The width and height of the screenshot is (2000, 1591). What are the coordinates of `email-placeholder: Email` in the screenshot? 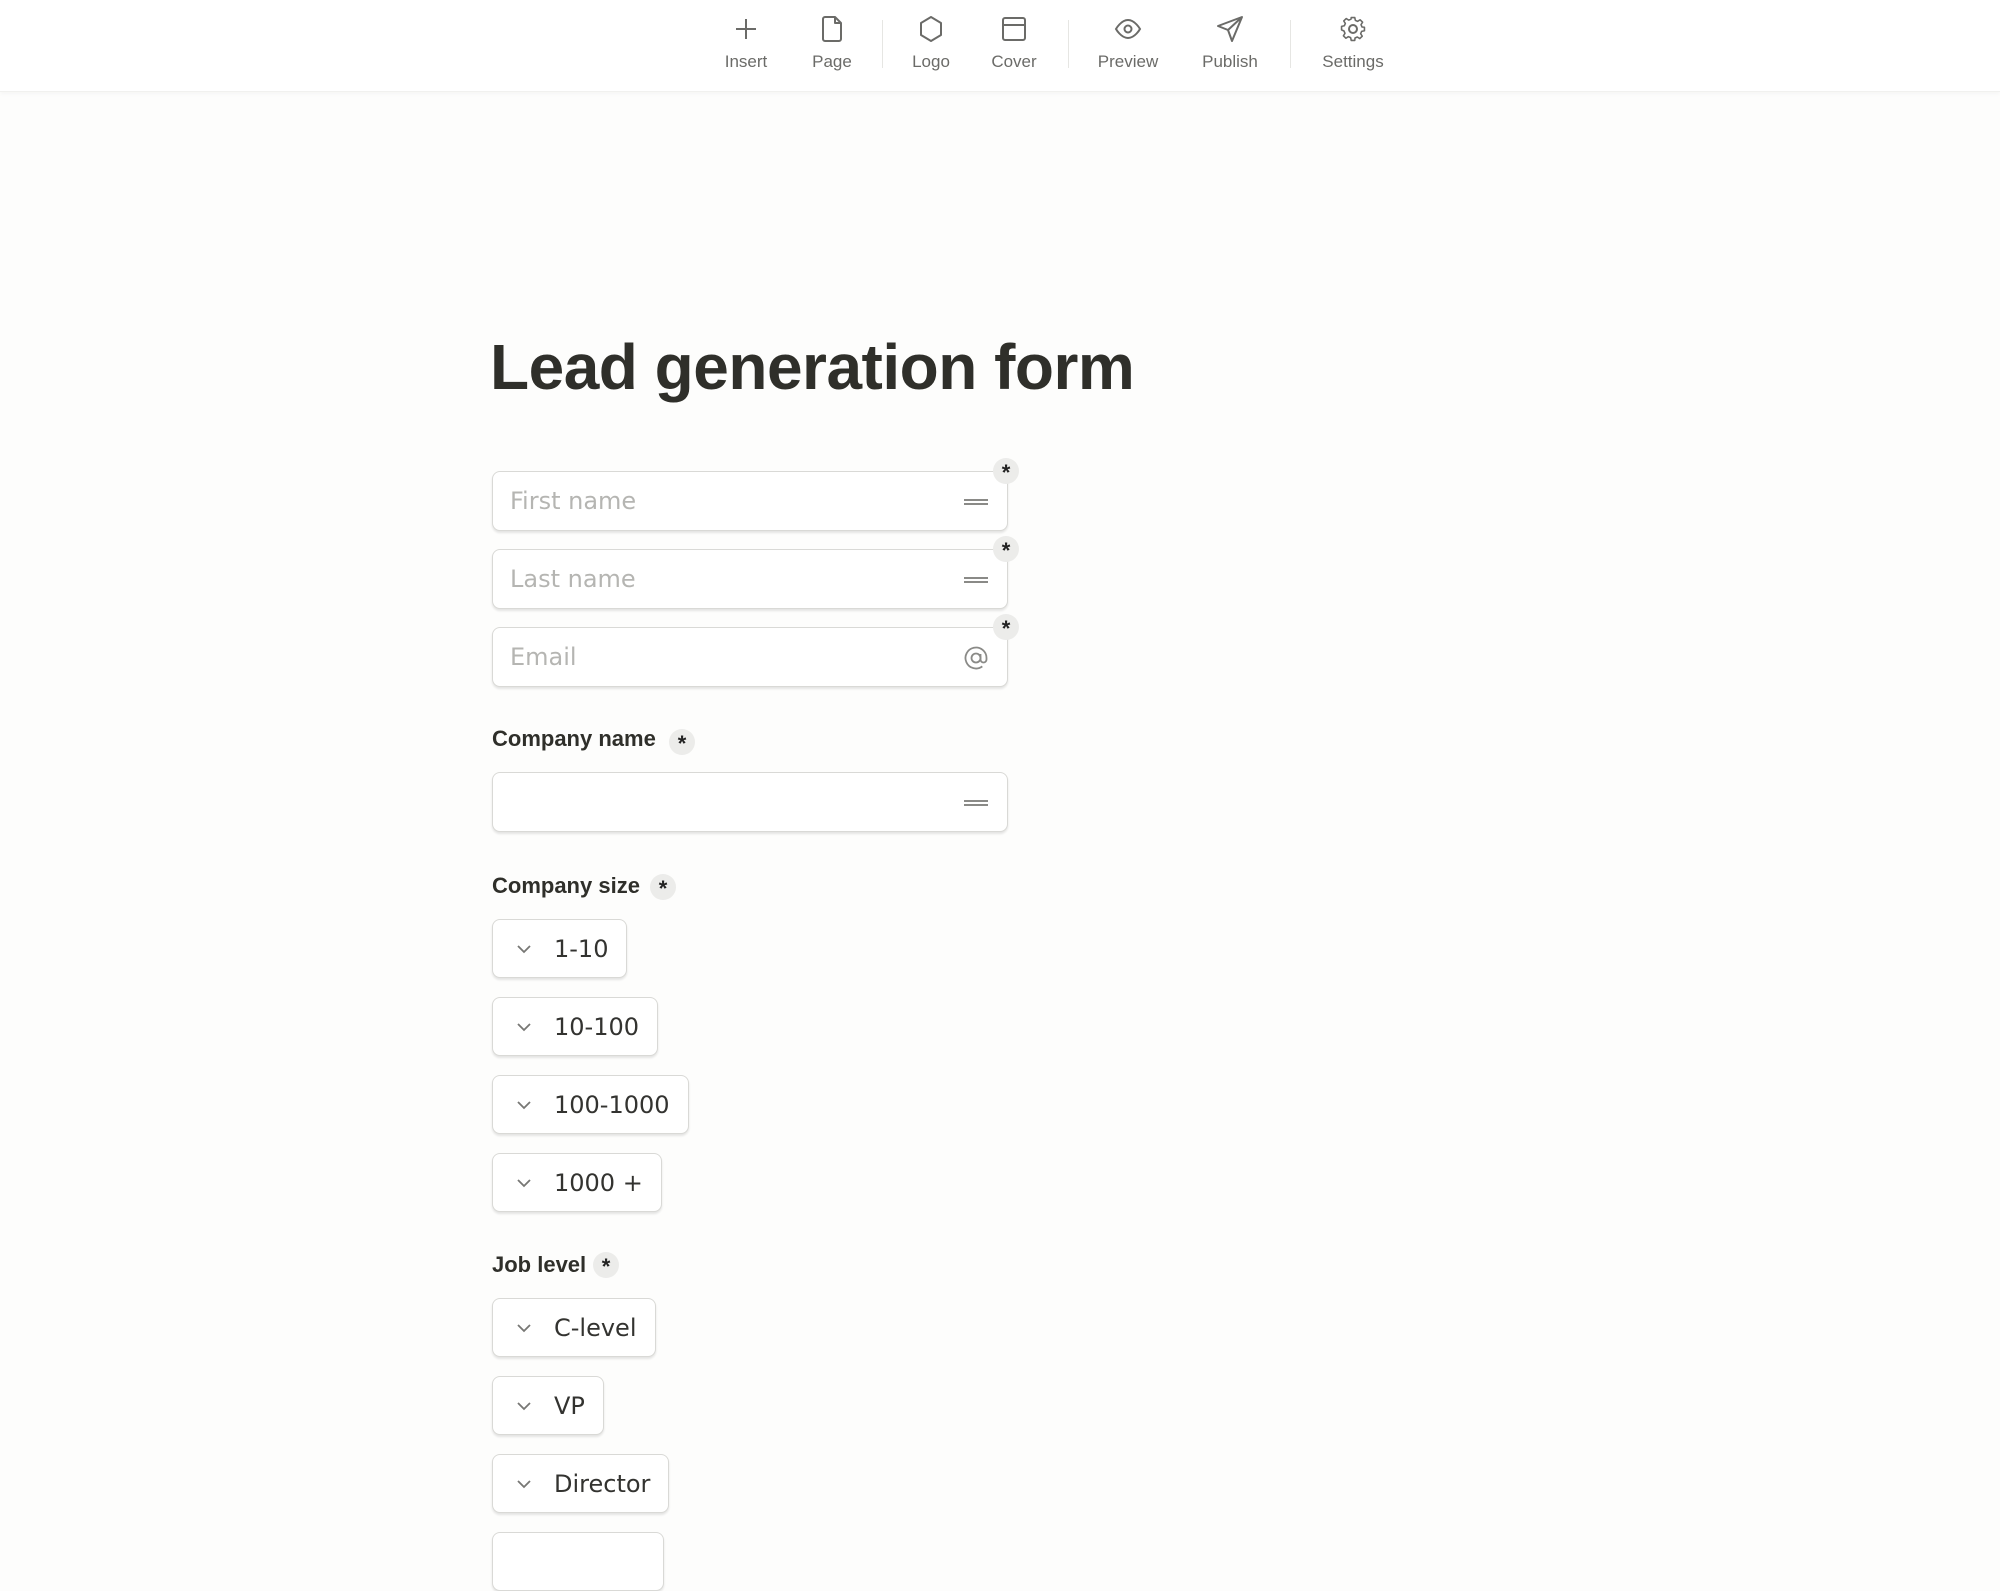 It's located at (543, 657).